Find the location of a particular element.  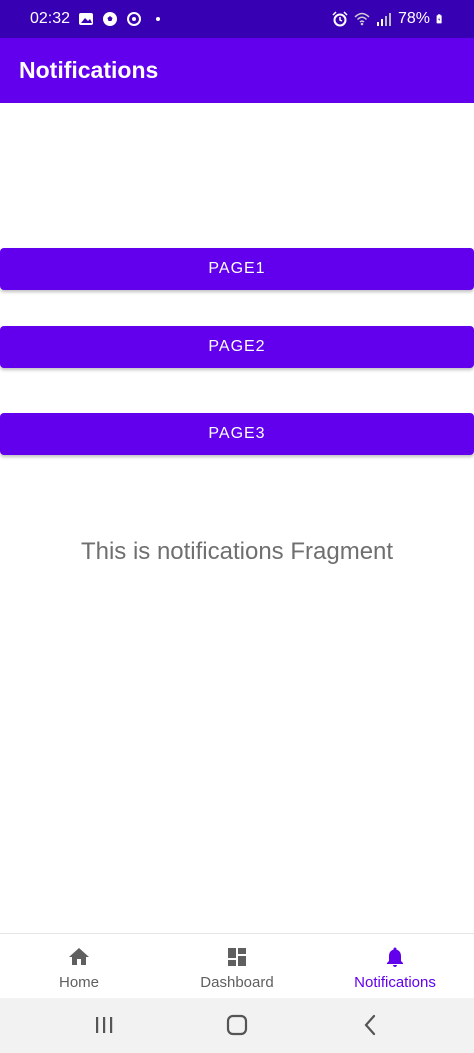

page-title: Notifications is located at coordinates (89, 70).